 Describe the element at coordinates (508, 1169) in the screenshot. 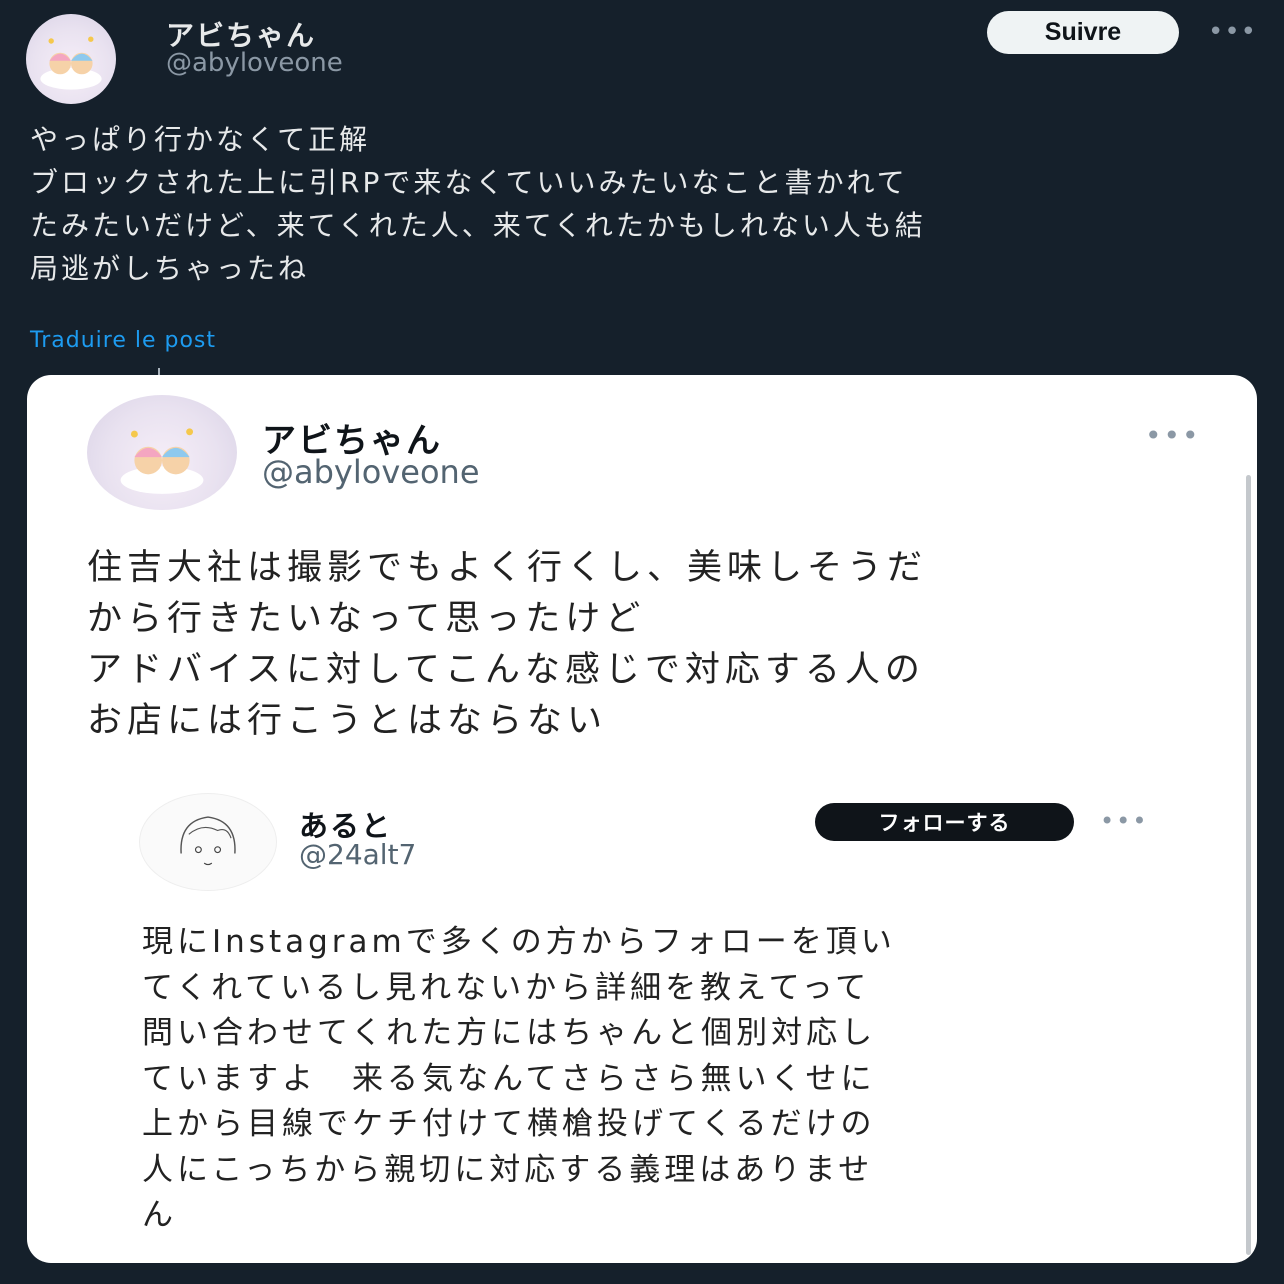

I see `reply-text-line: 人にこっちから親切に対応する義理はありませ` at that location.